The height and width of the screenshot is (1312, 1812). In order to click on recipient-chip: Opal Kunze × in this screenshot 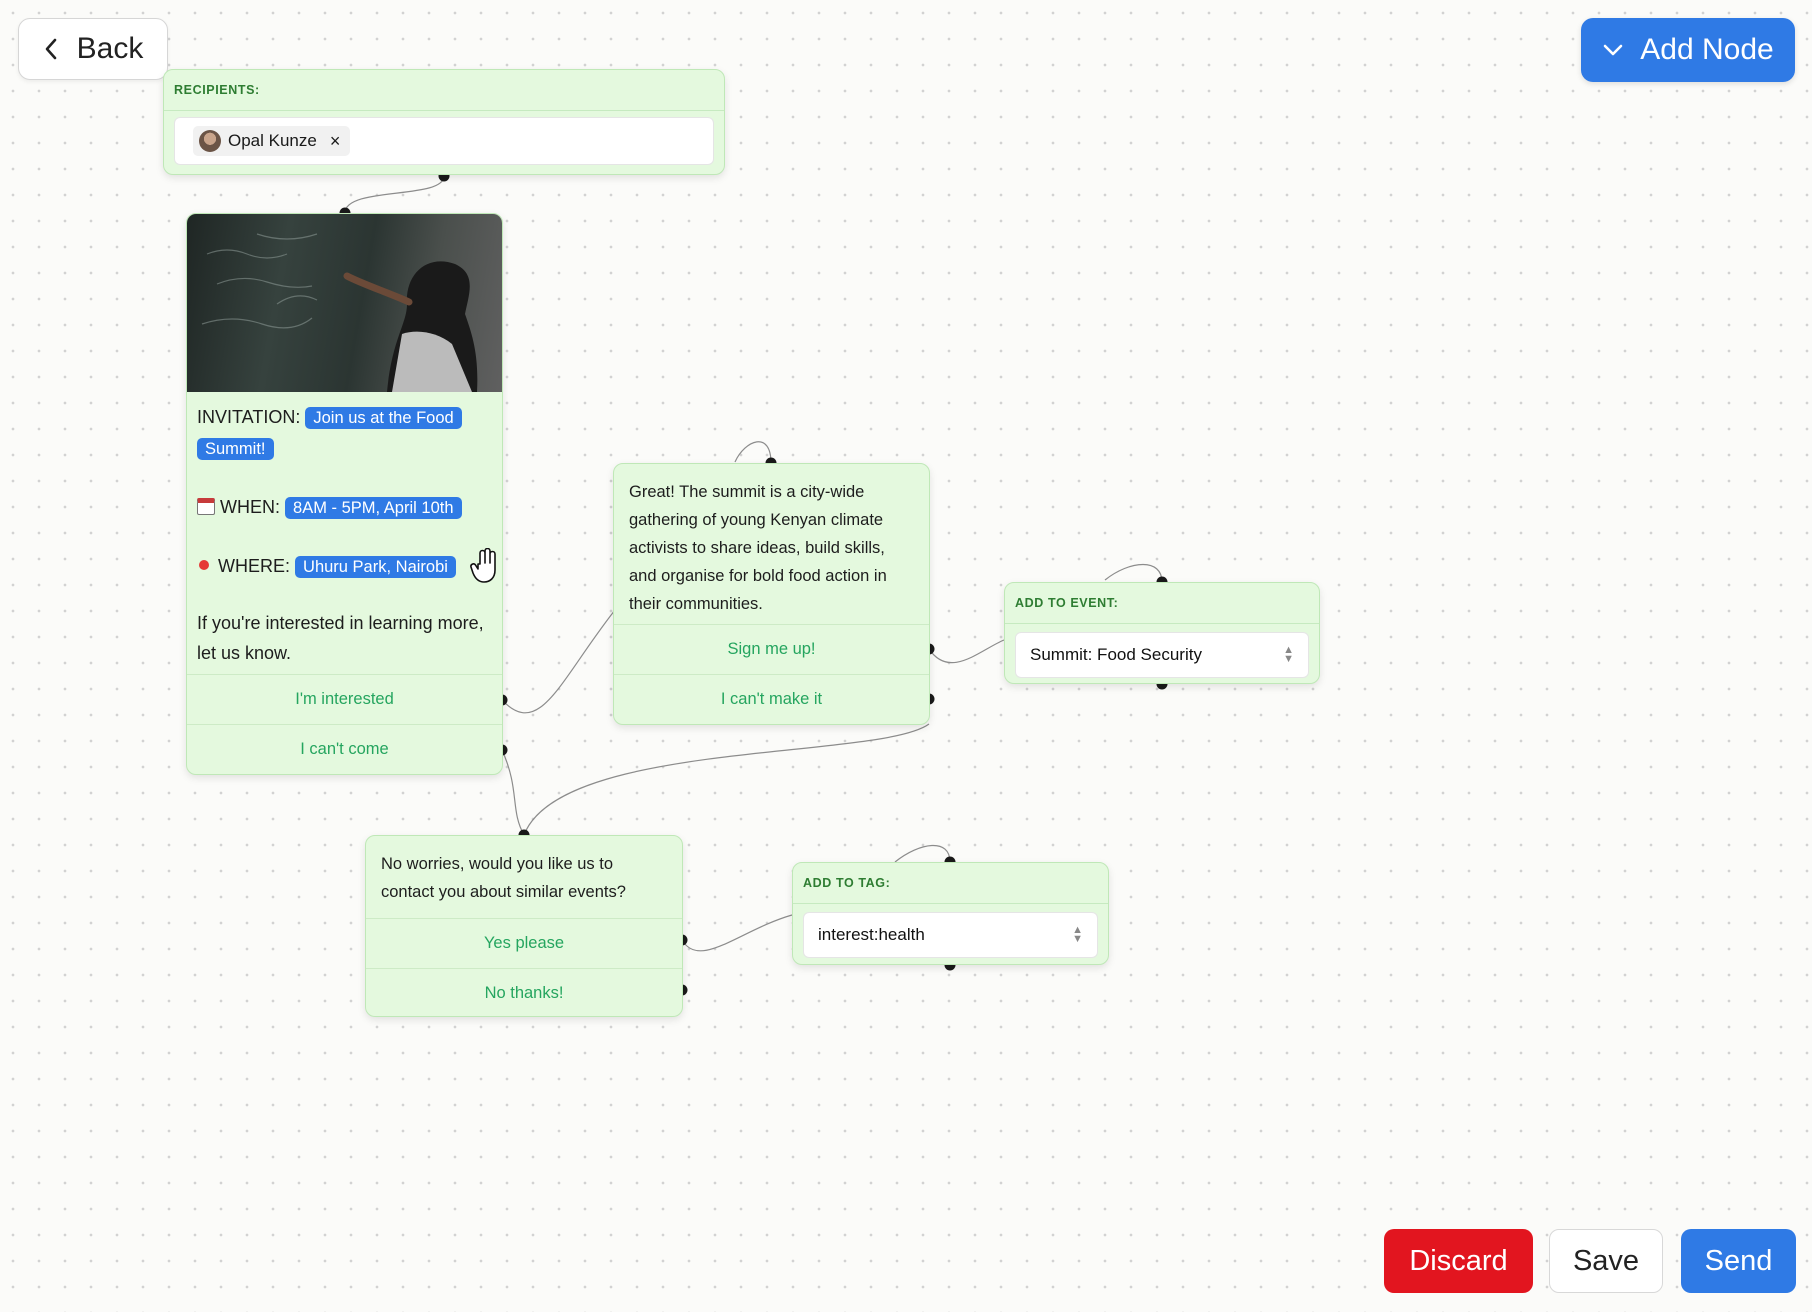, I will do `click(272, 141)`.